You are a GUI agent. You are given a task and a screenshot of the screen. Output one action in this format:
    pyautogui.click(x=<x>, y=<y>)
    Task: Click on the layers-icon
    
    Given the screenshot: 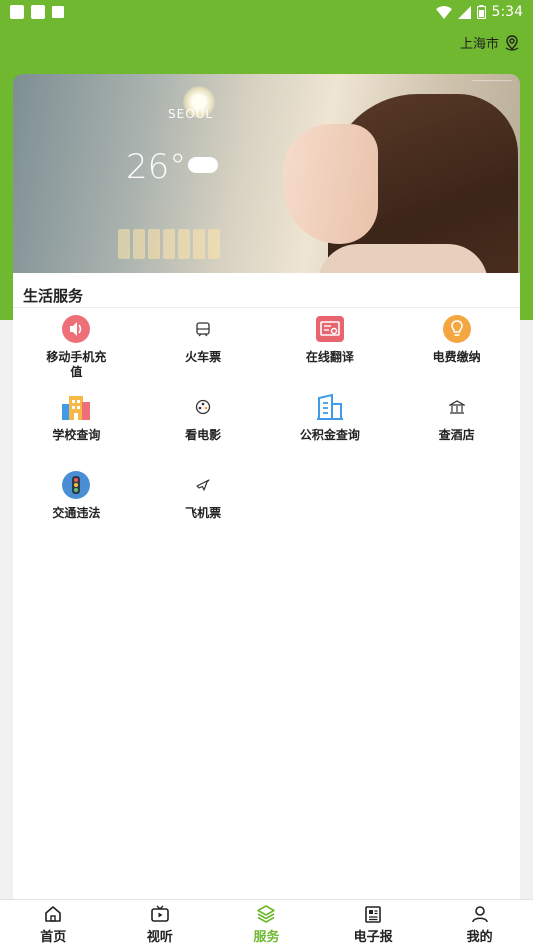 What is the action you would take?
    pyautogui.click(x=266, y=914)
    